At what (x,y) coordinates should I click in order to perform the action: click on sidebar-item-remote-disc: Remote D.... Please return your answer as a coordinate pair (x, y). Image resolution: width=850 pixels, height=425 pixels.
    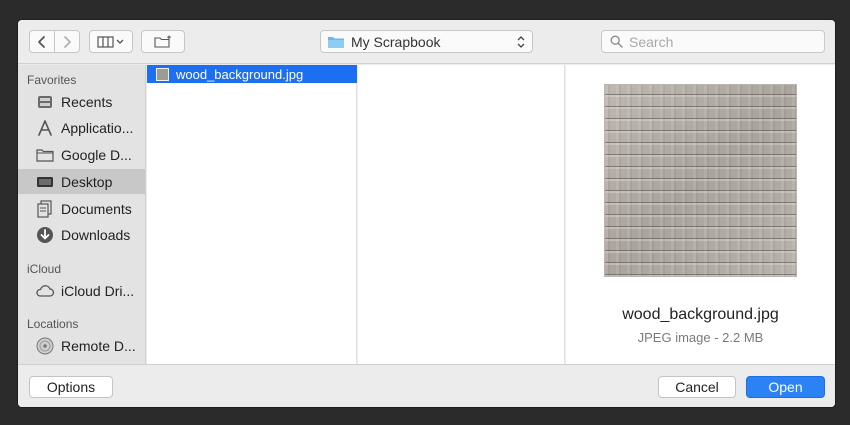
    Looking at the image, I should click on (81, 345).